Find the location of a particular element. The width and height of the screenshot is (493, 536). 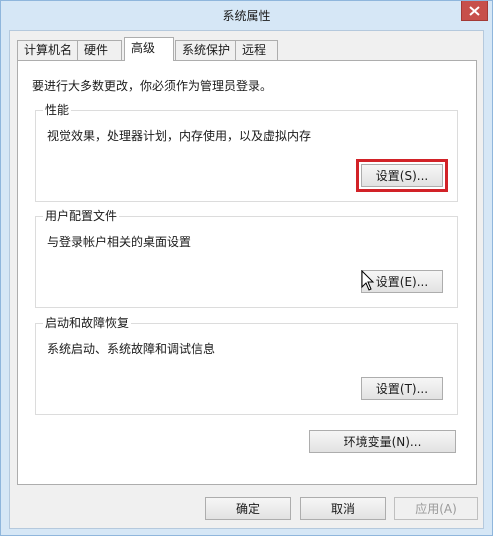

close-button is located at coordinates (474, 11).